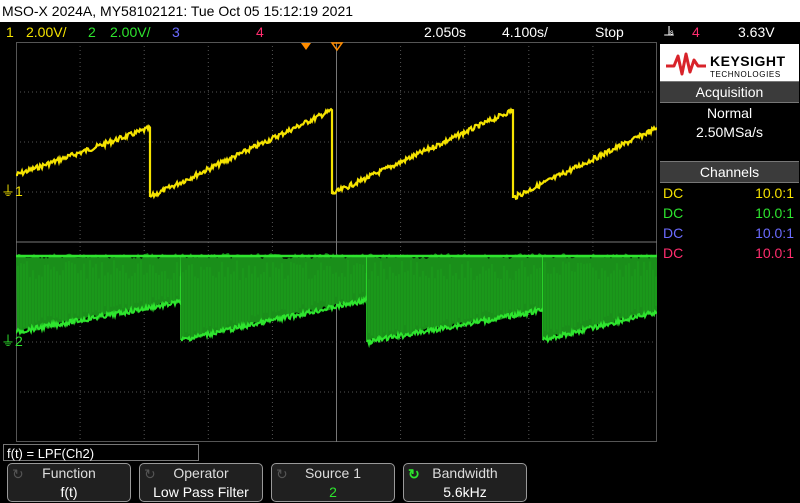 Image resolution: width=800 pixels, height=503 pixels. I want to click on time-delay: 2.050s, so click(445, 32).